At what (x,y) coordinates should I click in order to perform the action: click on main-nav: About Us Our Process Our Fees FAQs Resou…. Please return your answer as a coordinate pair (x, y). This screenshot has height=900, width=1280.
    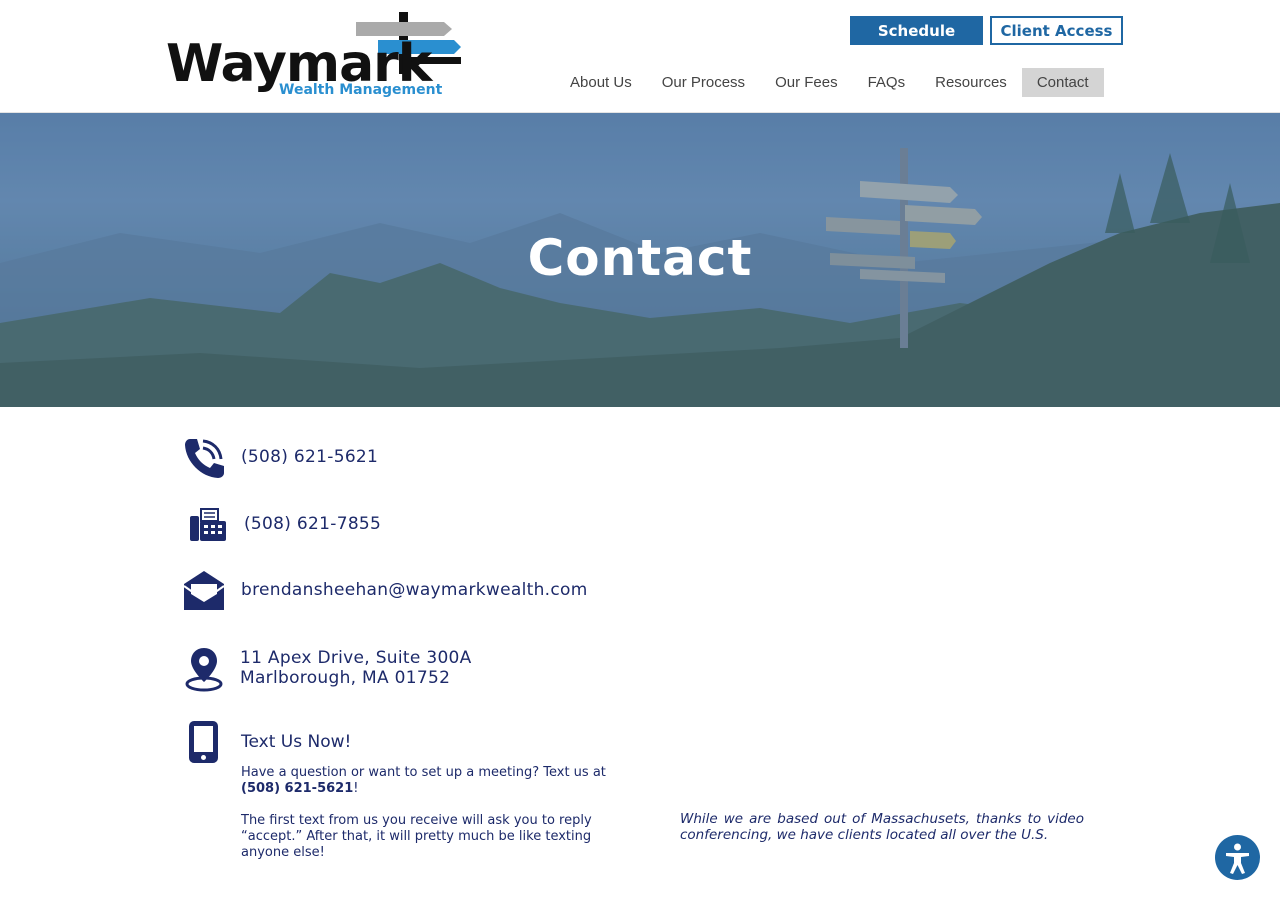
    Looking at the image, I should click on (829, 82).